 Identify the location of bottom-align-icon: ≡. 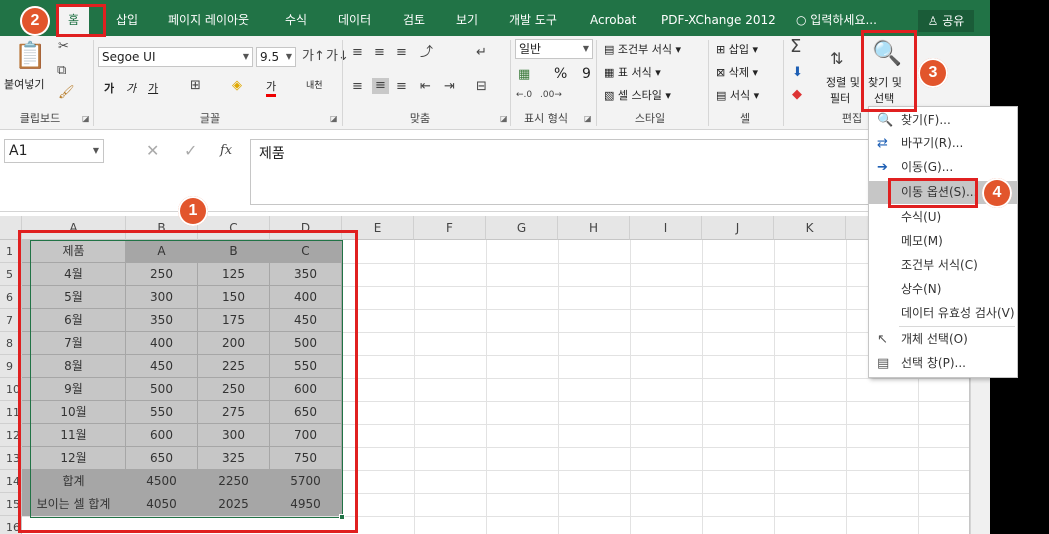
(401, 53).